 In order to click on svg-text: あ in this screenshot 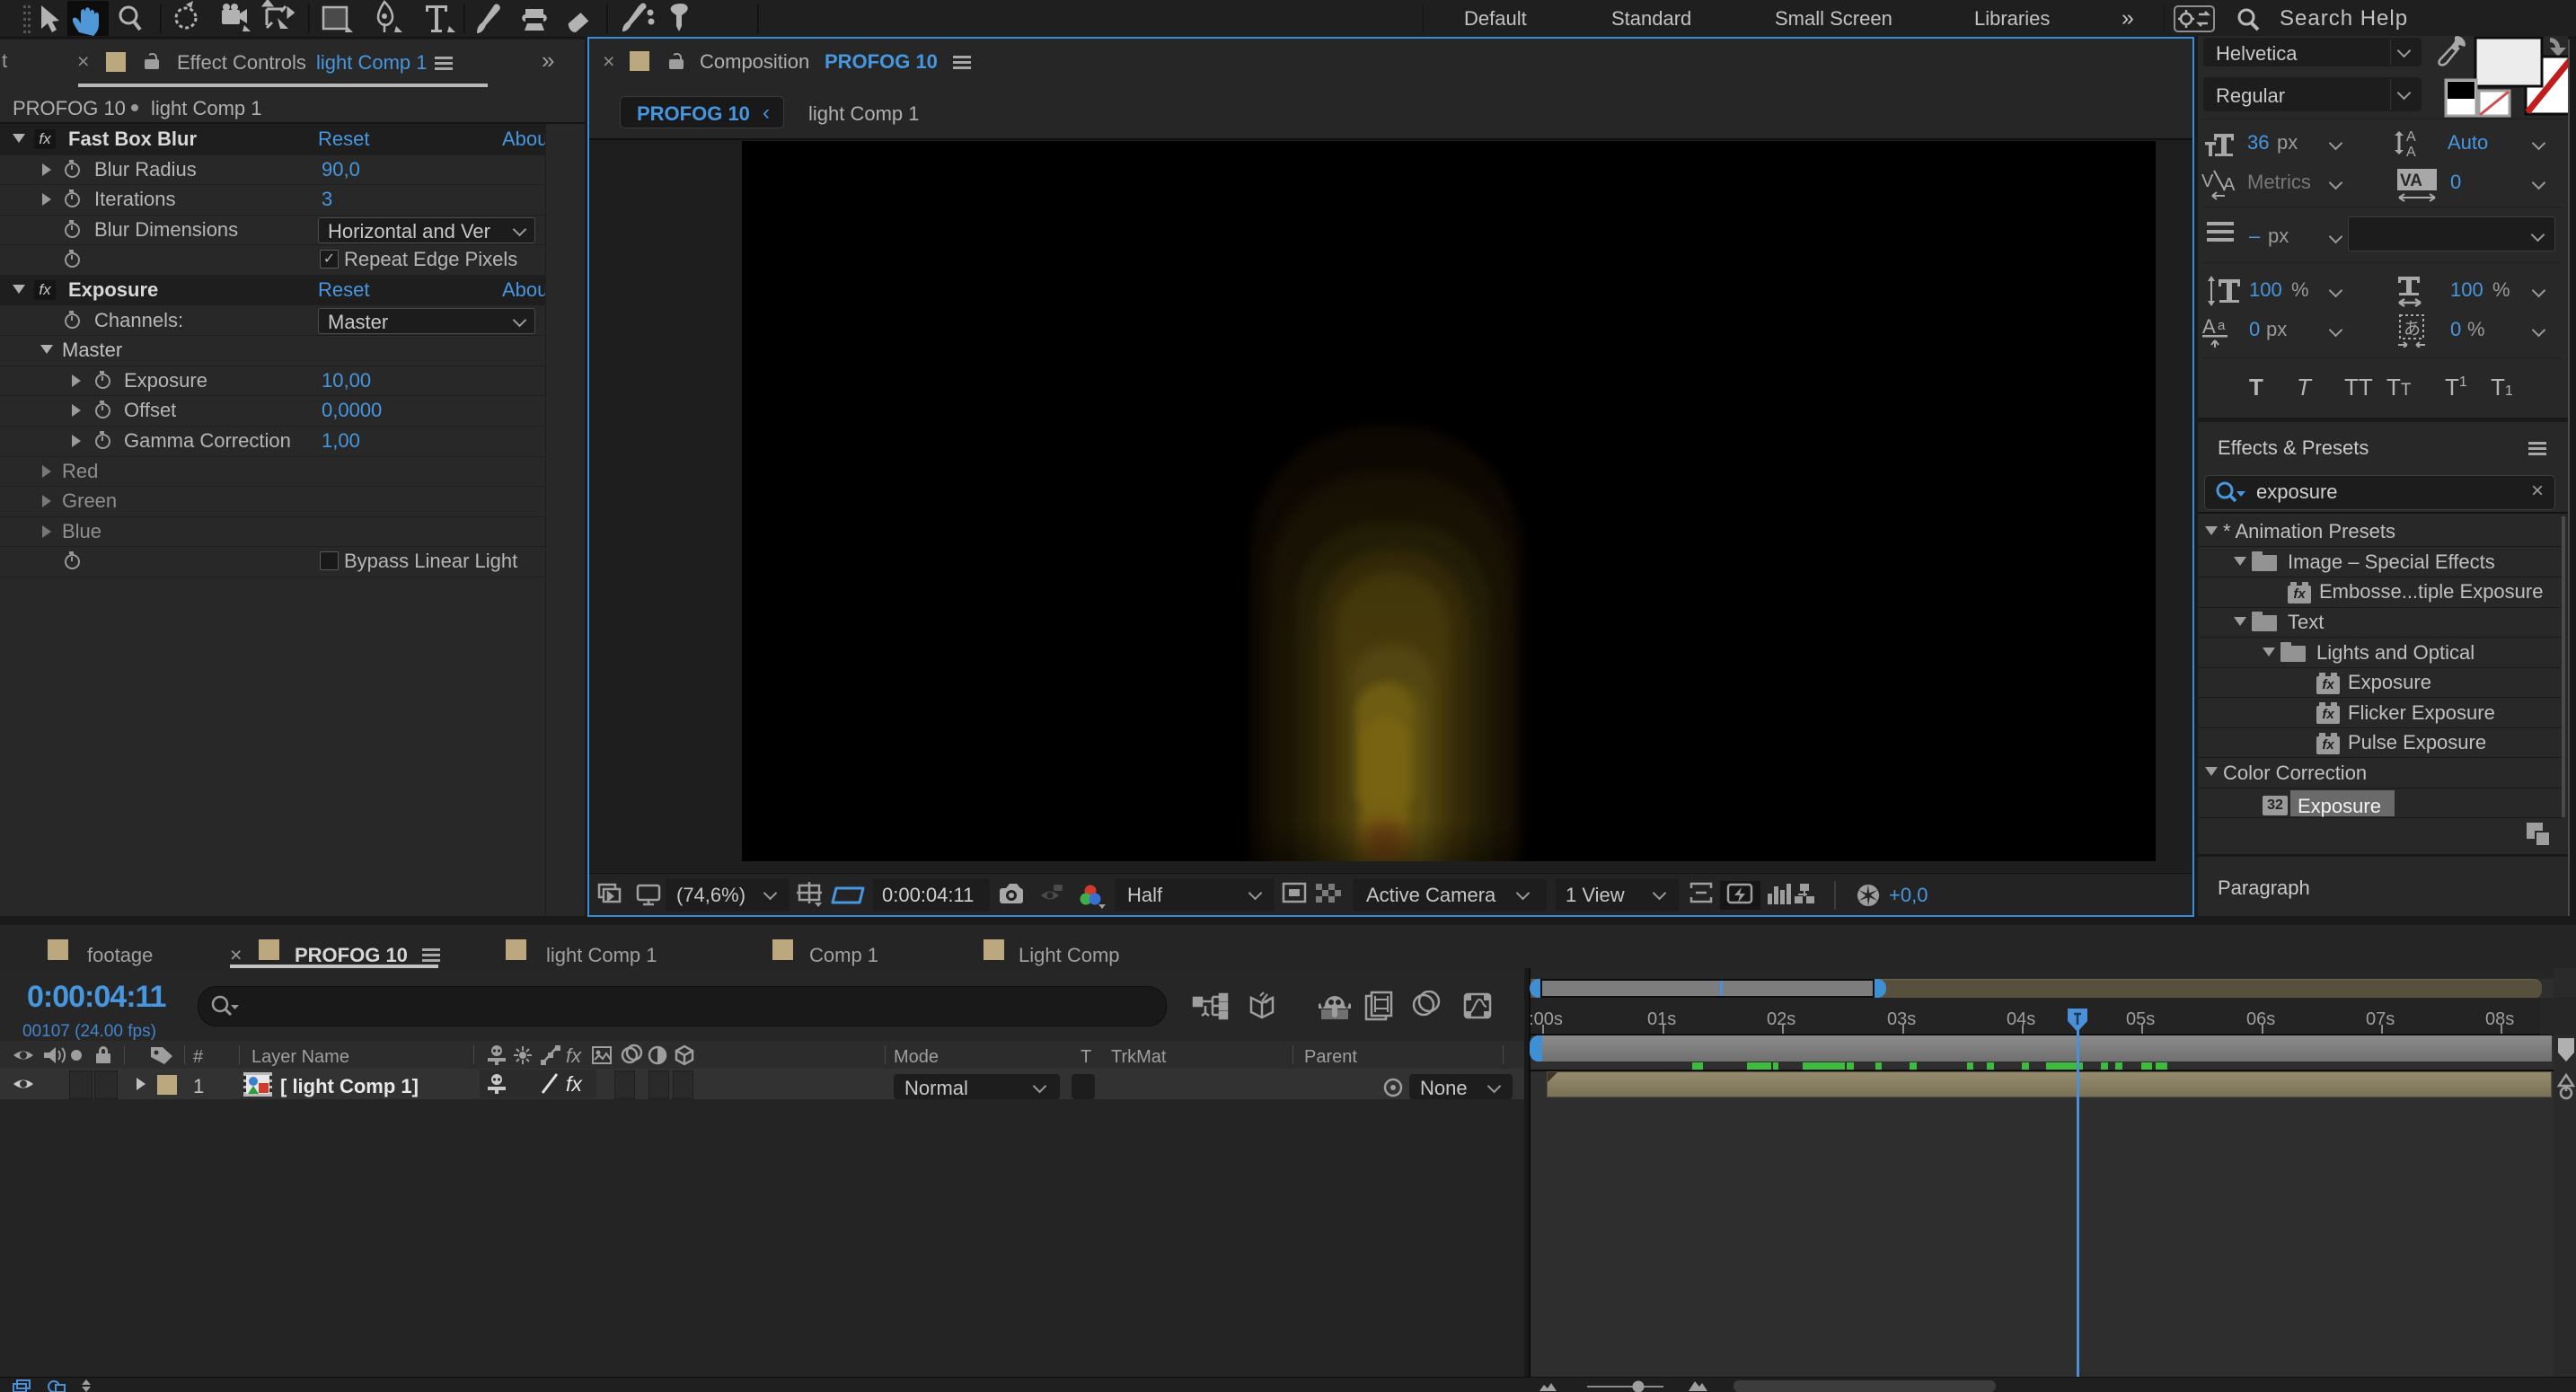, I will do `click(2412, 329)`.